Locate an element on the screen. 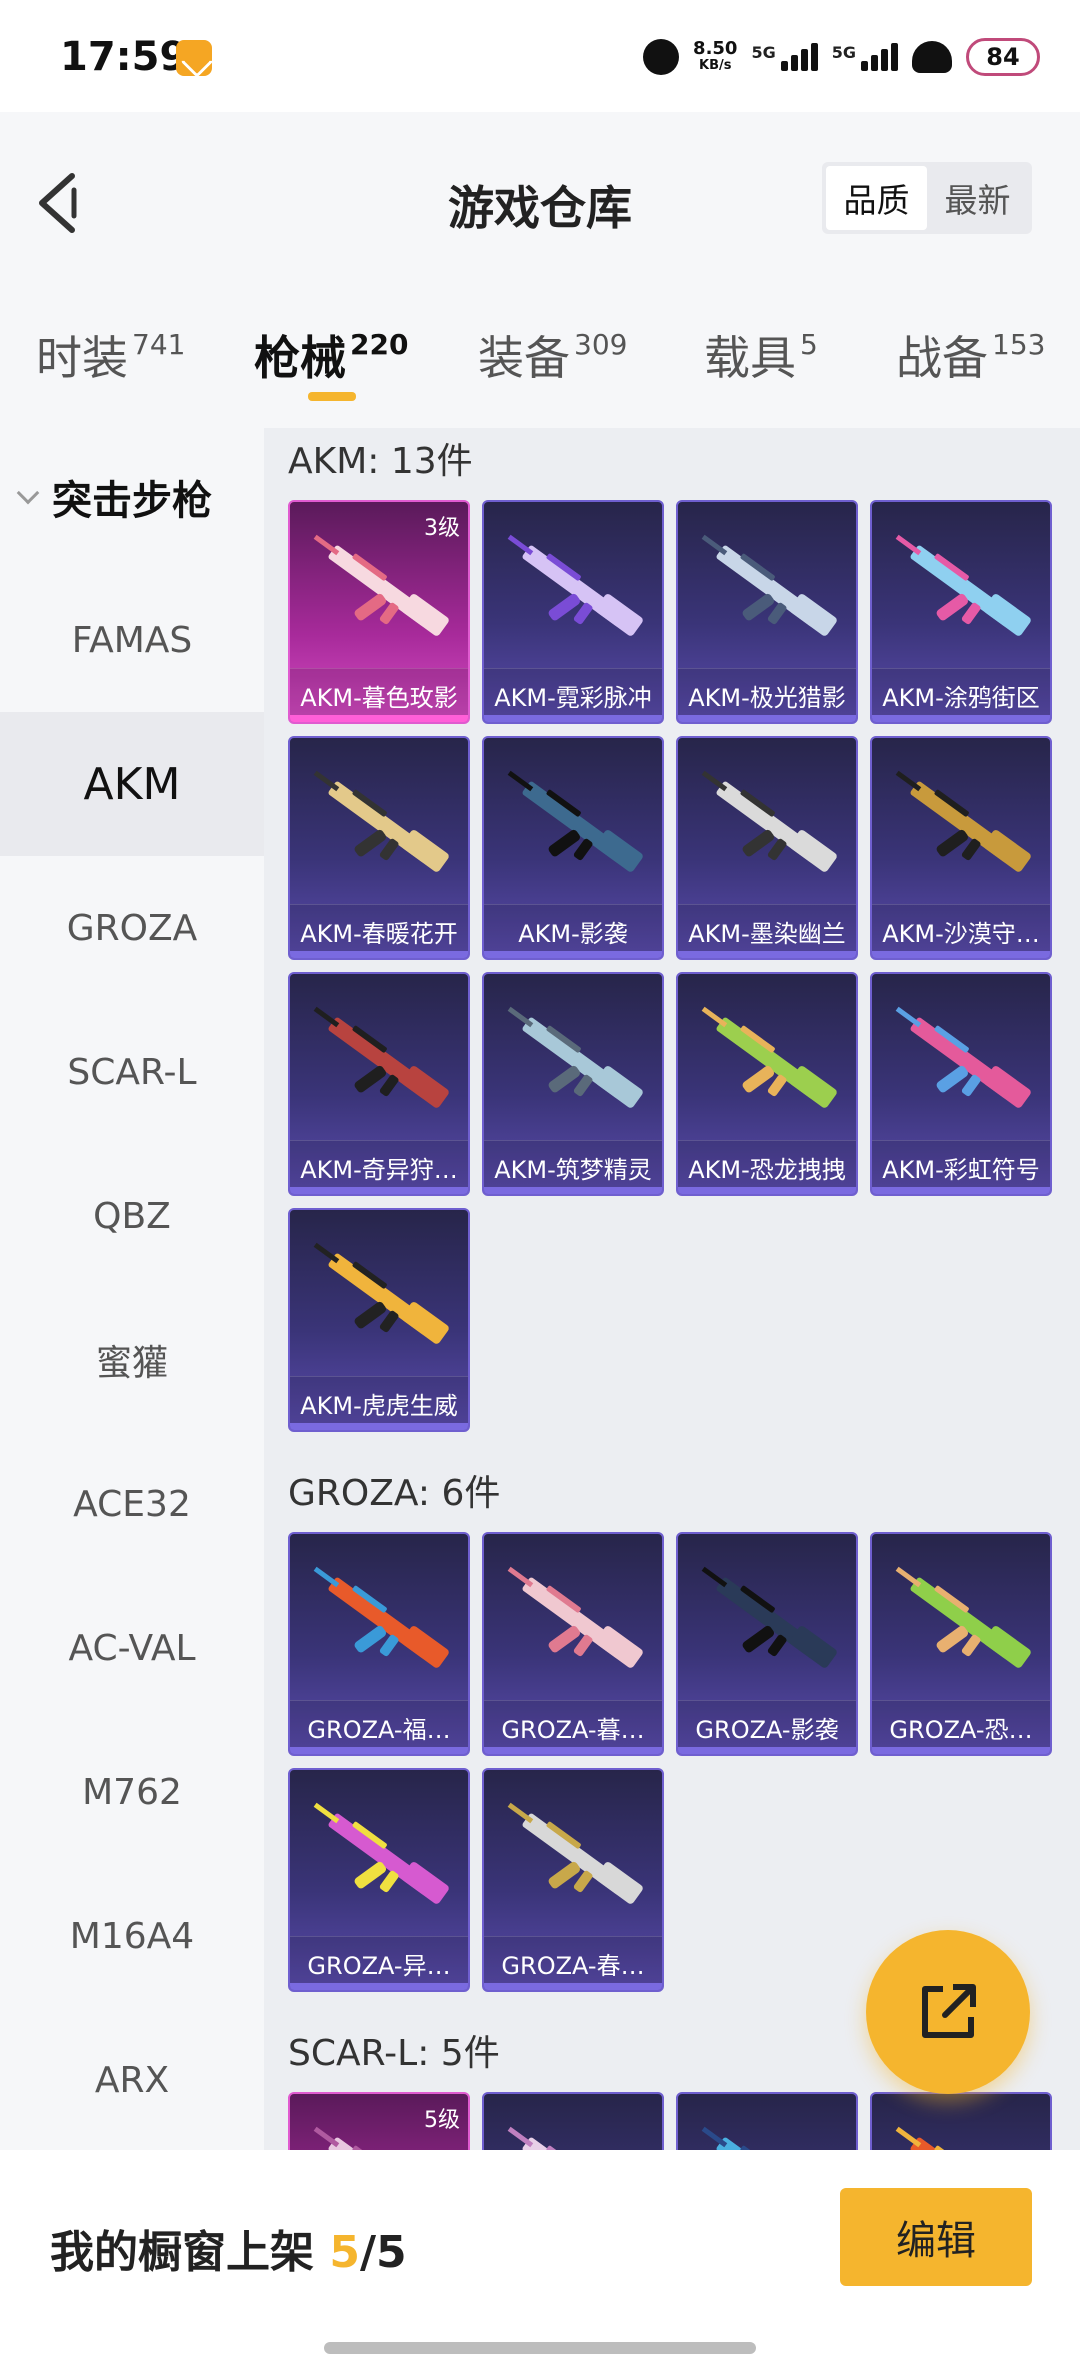 The image size is (1080, 2376). skin-card: AKM-筑梦精灵 is located at coordinates (573, 1084).